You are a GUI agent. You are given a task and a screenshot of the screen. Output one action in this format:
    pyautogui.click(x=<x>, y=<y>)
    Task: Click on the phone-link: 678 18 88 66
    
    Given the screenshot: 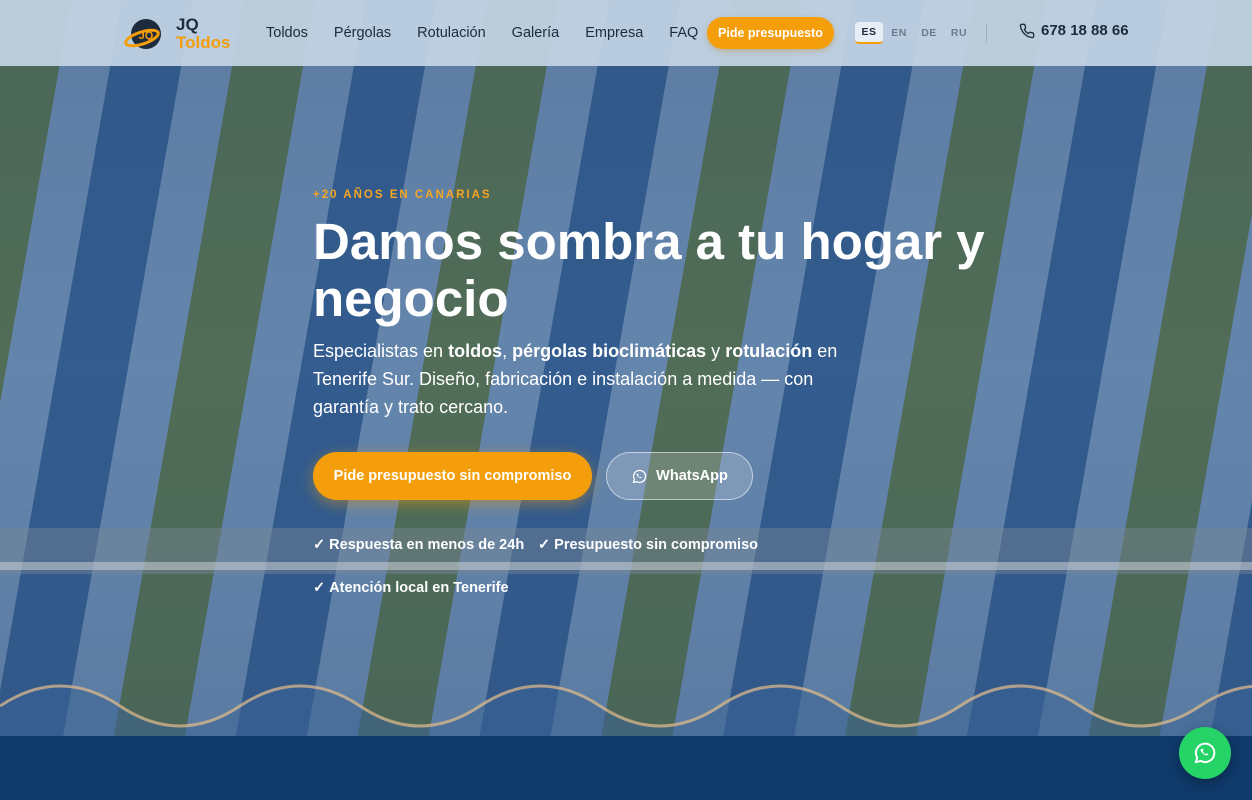 What is the action you would take?
    pyautogui.click(x=1074, y=30)
    